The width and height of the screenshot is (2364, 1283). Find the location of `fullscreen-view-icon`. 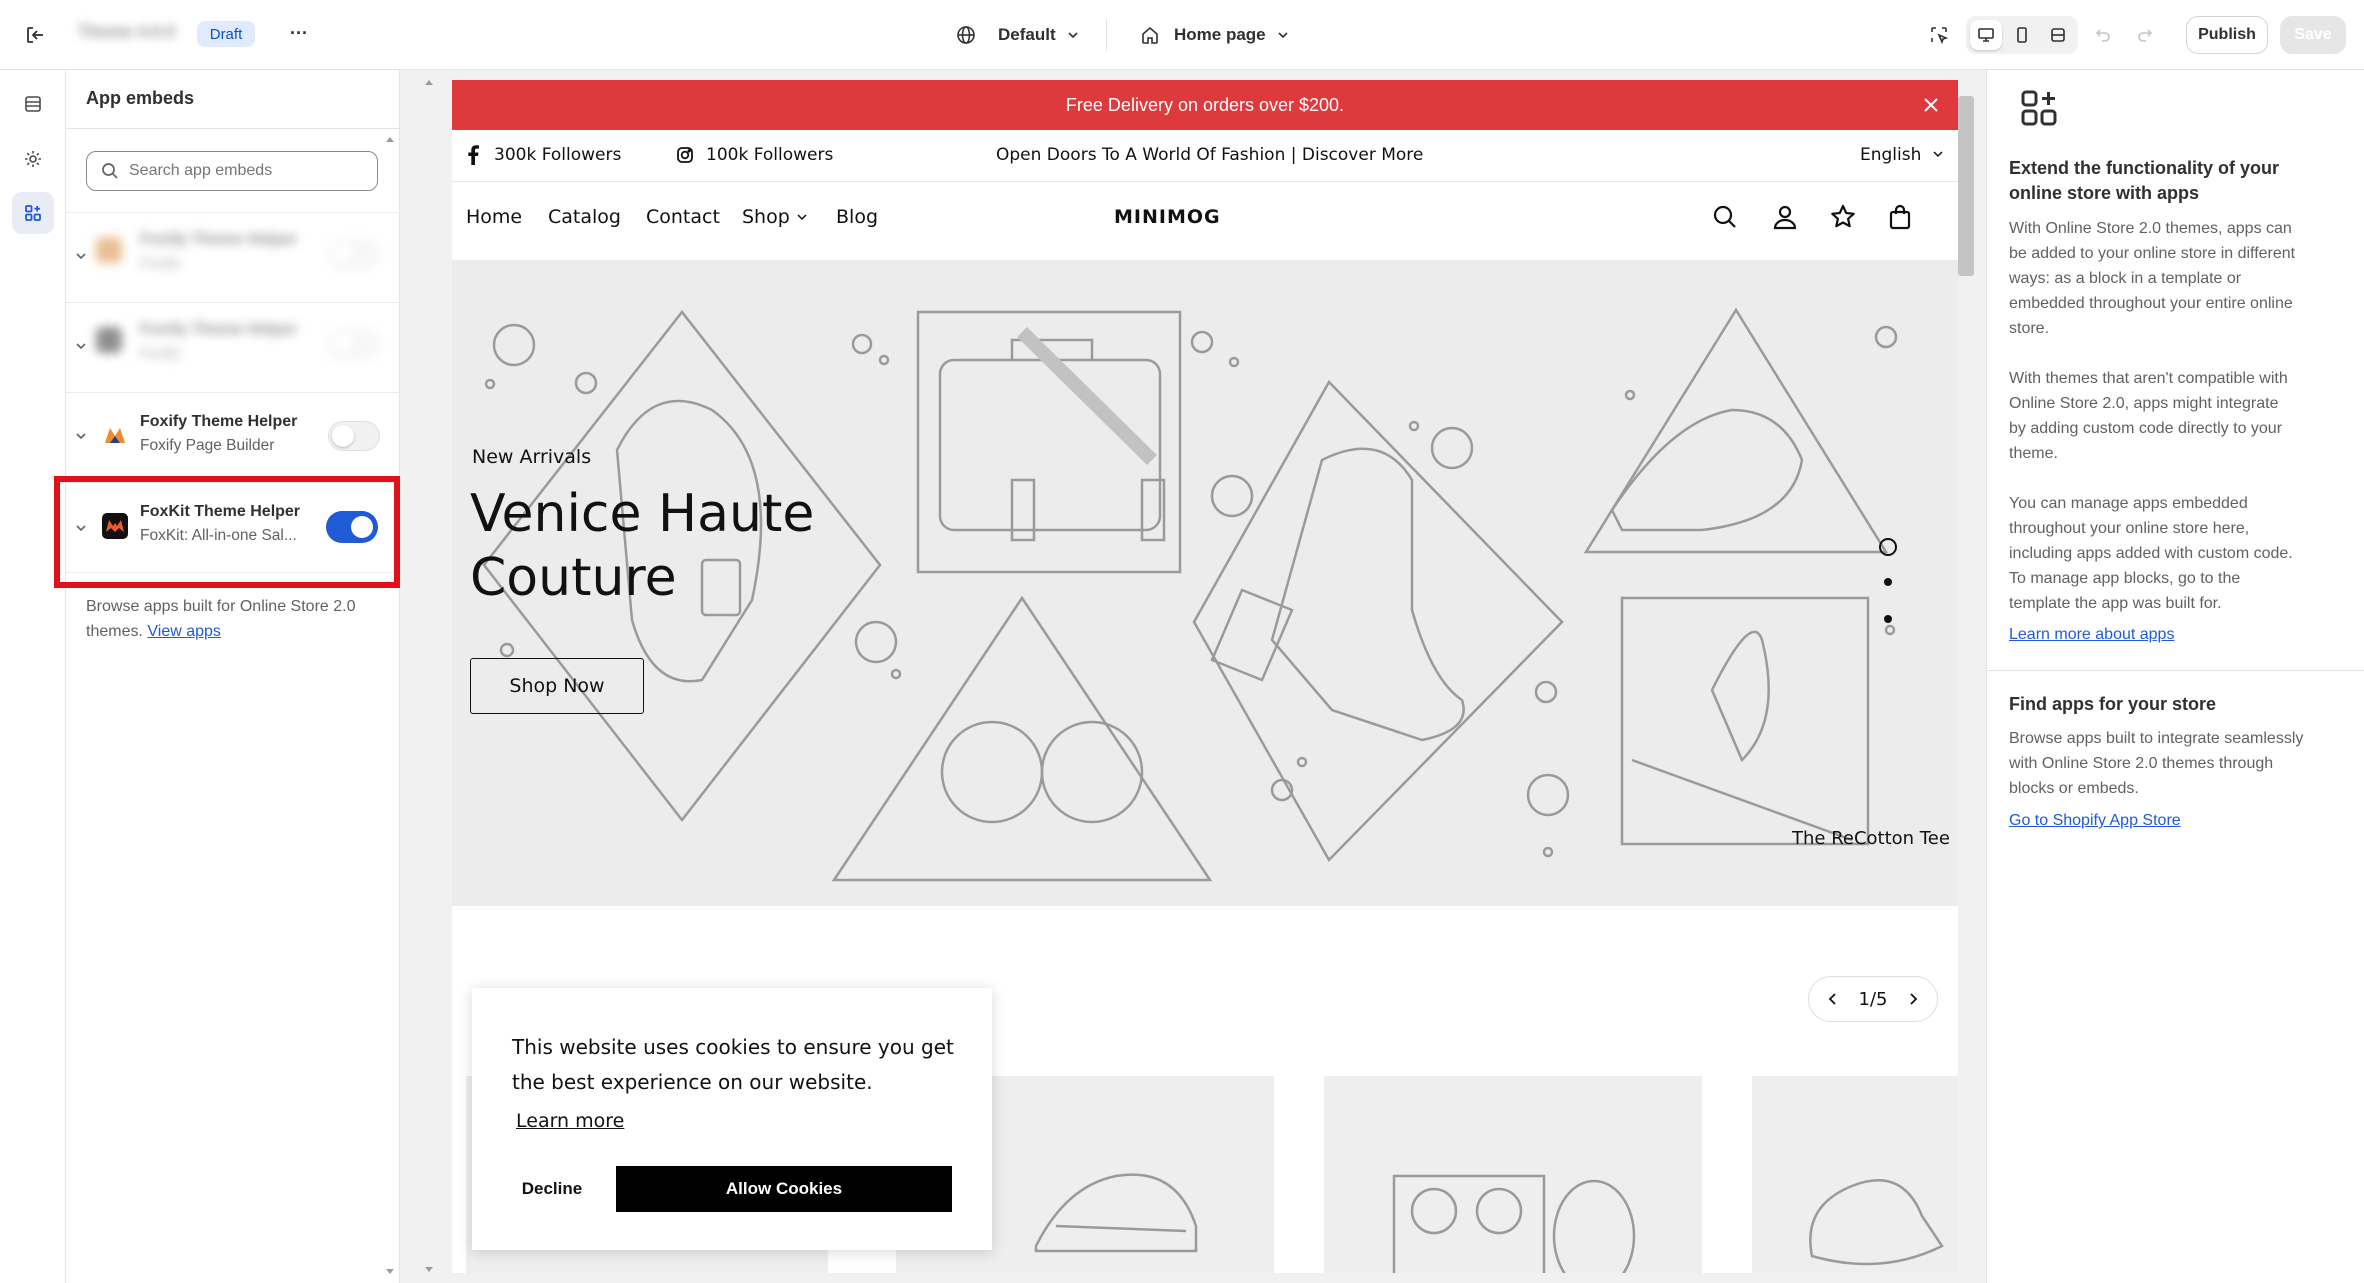

fullscreen-view-icon is located at coordinates (2058, 35).